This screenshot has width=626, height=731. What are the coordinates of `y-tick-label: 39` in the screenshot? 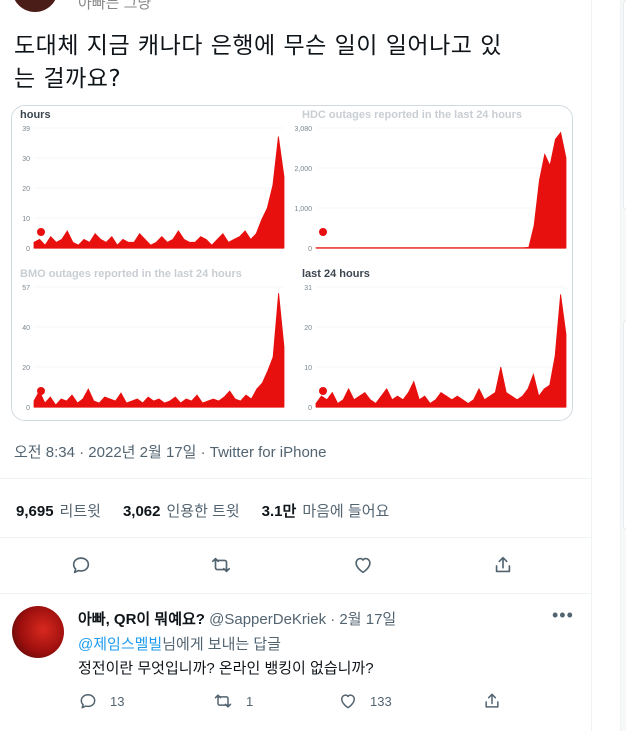 It's located at (26, 129).